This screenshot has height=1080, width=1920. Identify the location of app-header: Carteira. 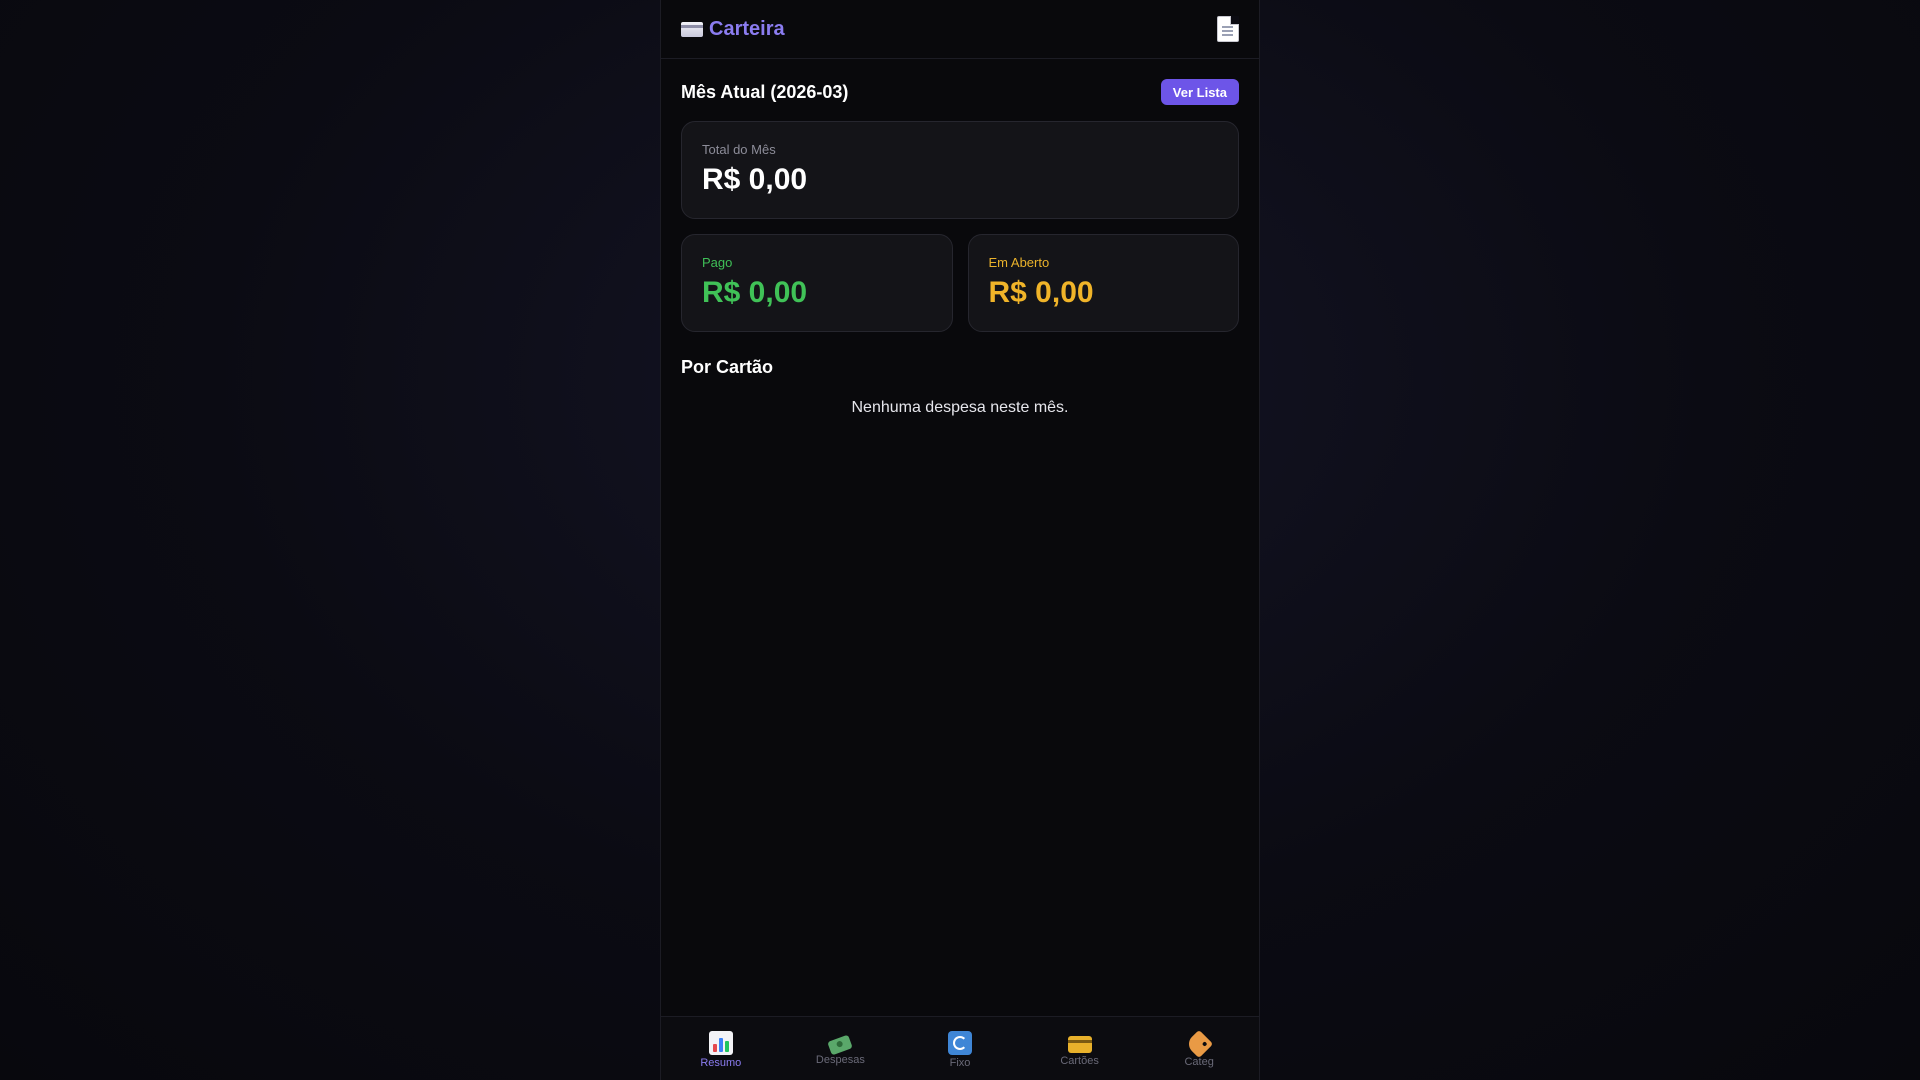
(960, 29).